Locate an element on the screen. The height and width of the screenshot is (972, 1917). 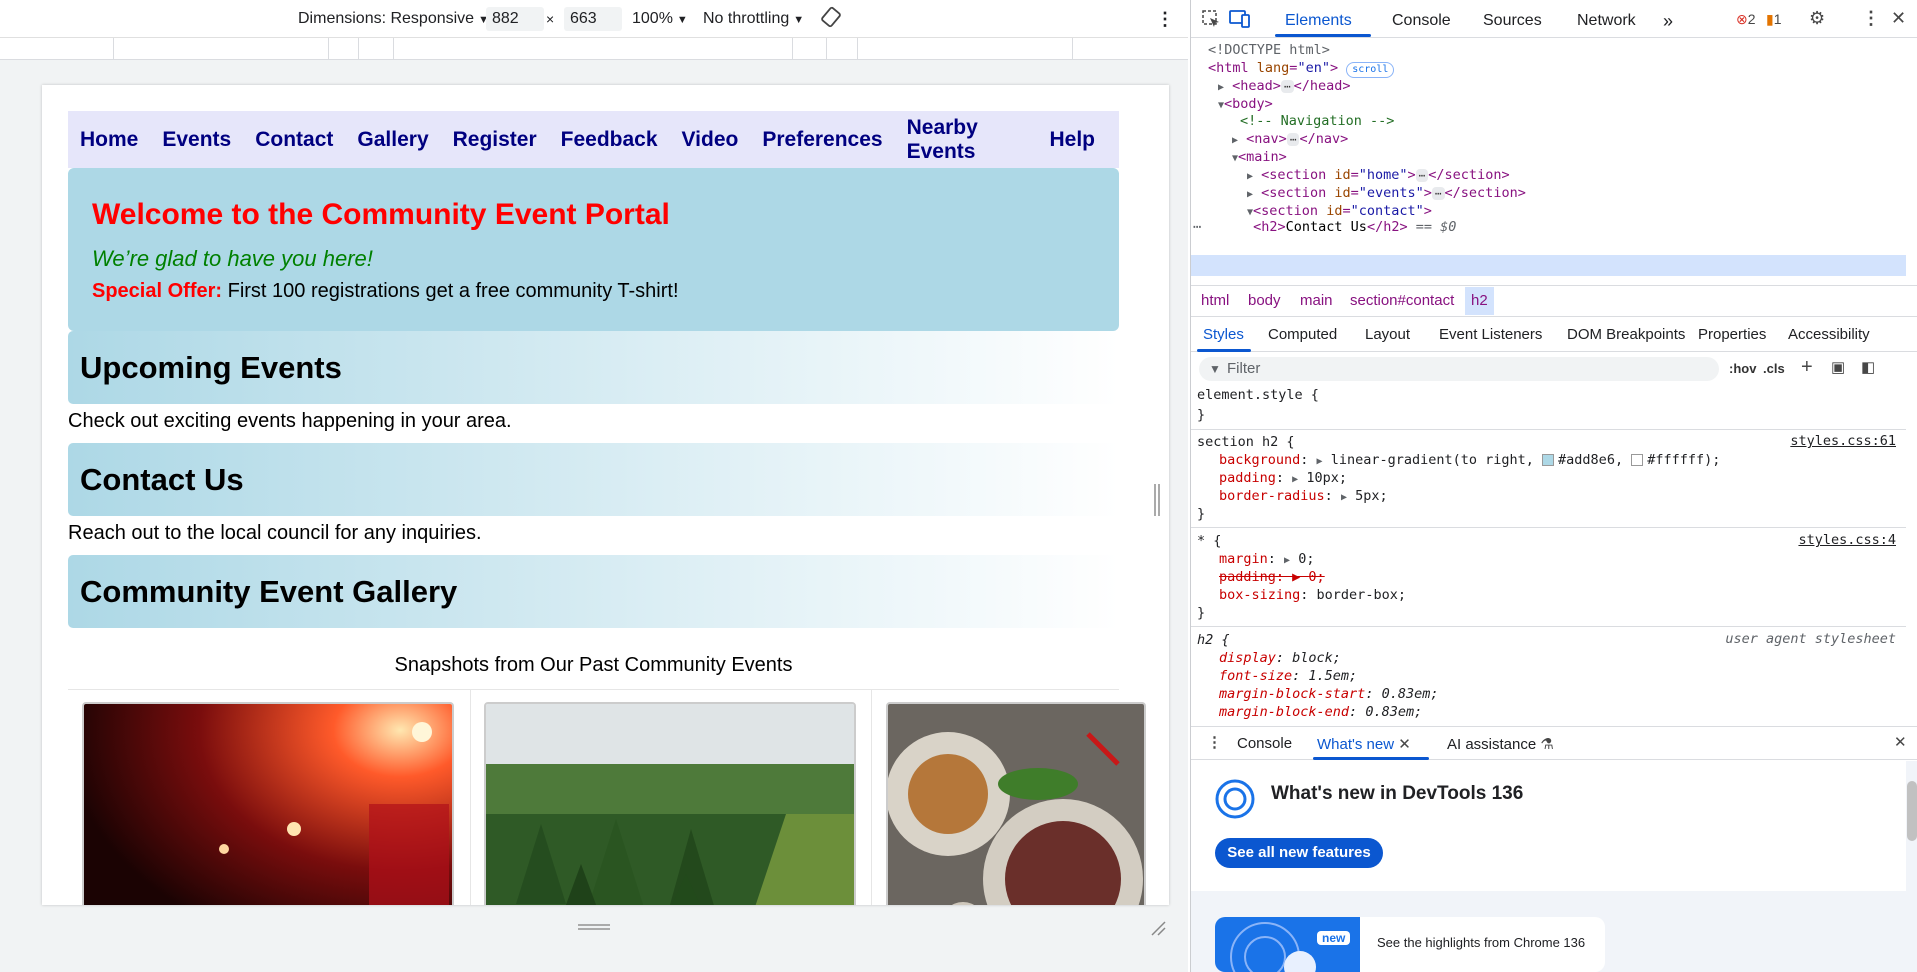
close-tab-icon: ✕ is located at coordinates (1404, 744).